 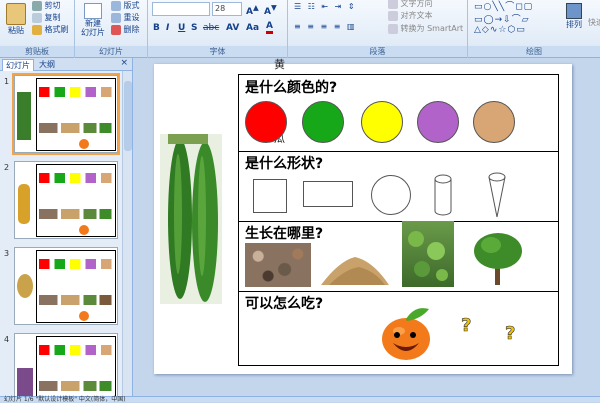 I want to click on arrange-button: 排列, so click(x=574, y=16).